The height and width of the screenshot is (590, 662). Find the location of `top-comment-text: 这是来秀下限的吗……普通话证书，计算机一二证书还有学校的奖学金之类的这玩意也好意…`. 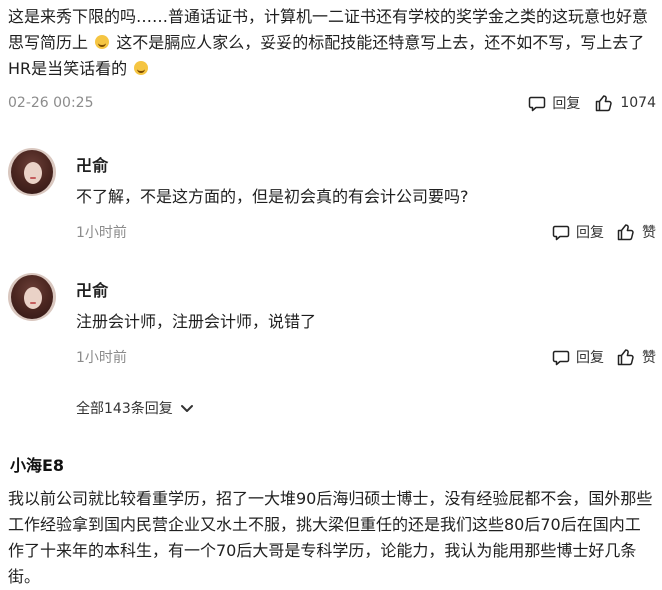

top-comment-text: 这是来秀下限的吗……普通话证书，计算机一二证书还有学校的奖学金之类的这玩意也好意… is located at coordinates (333, 43).